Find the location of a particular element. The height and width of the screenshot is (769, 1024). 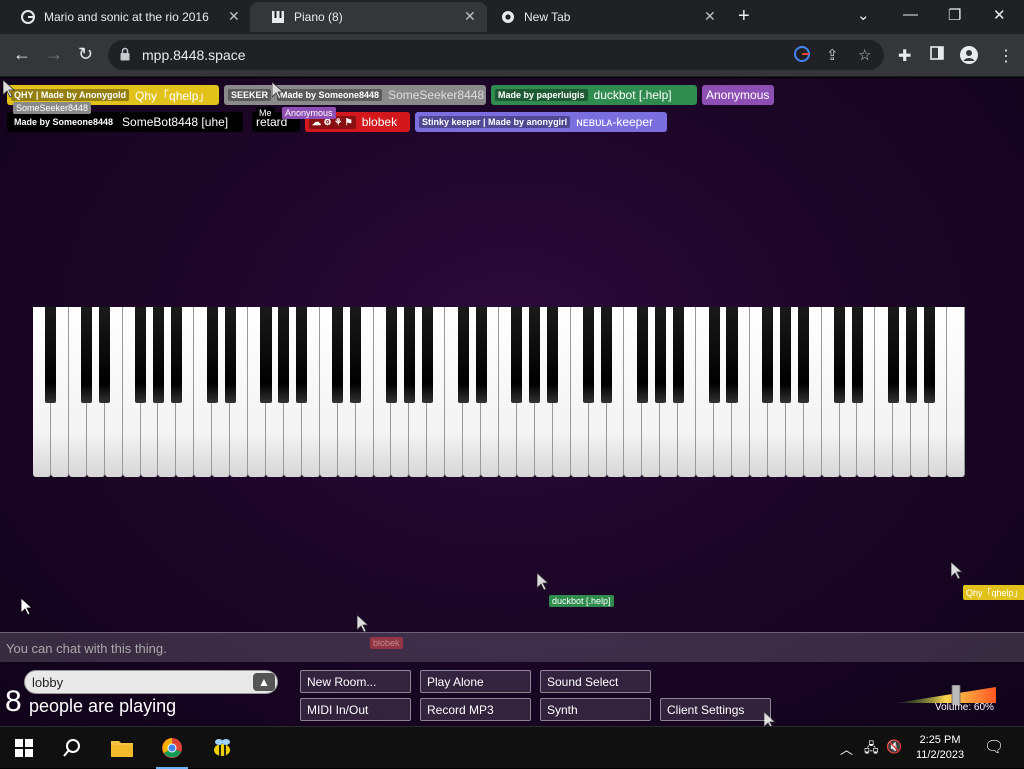

url-text: mpp.8448.space is located at coordinates (194, 55).